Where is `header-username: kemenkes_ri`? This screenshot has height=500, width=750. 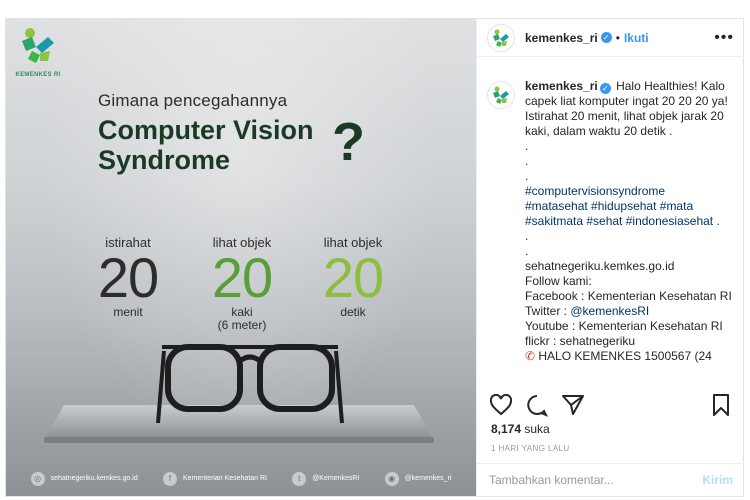 header-username: kemenkes_ri is located at coordinates (561, 38).